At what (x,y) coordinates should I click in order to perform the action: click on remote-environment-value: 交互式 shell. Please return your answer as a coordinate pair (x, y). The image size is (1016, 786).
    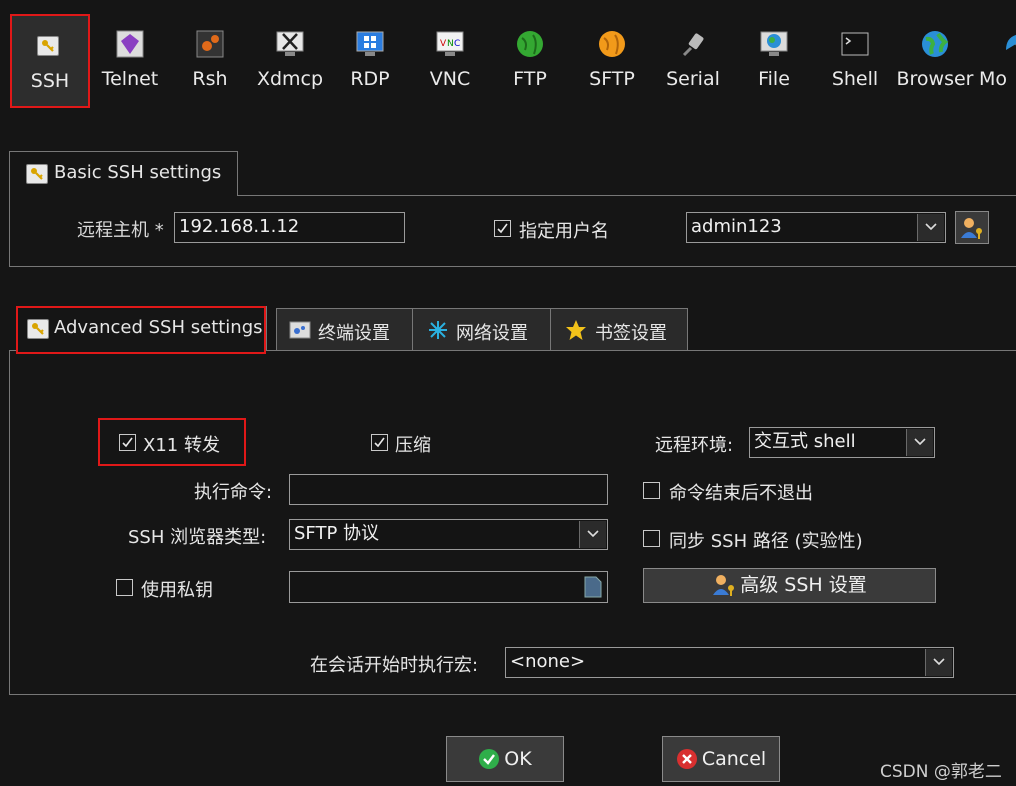
    Looking at the image, I should click on (805, 441).